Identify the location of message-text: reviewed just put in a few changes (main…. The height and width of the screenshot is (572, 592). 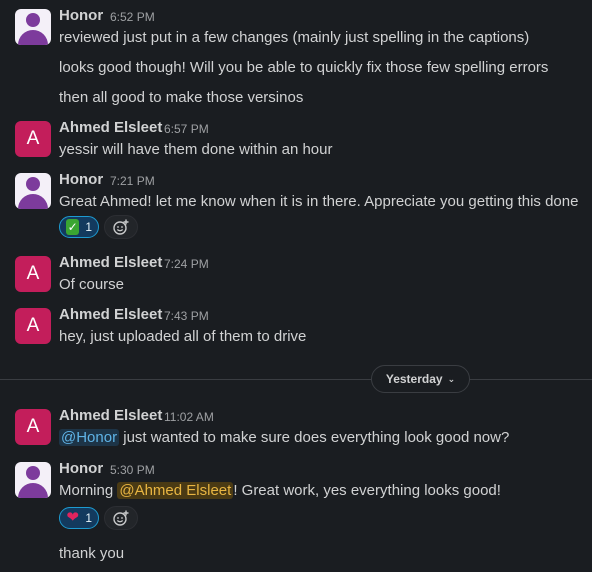
(294, 37).